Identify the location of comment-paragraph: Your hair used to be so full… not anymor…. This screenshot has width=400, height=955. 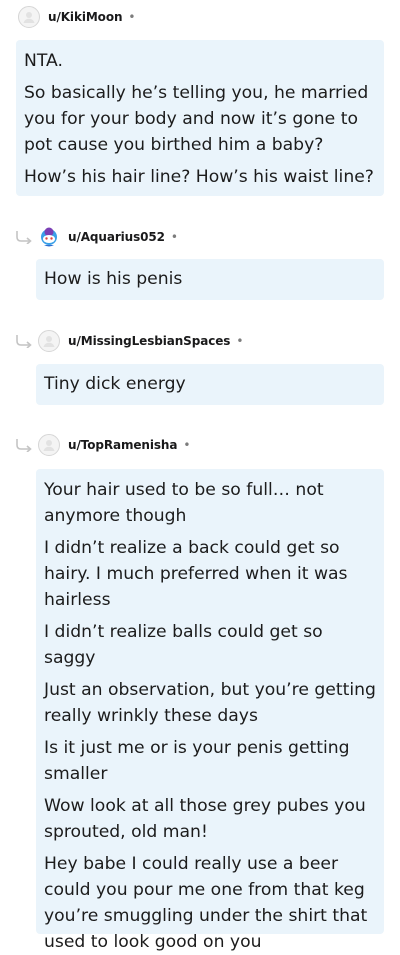
(184, 503).